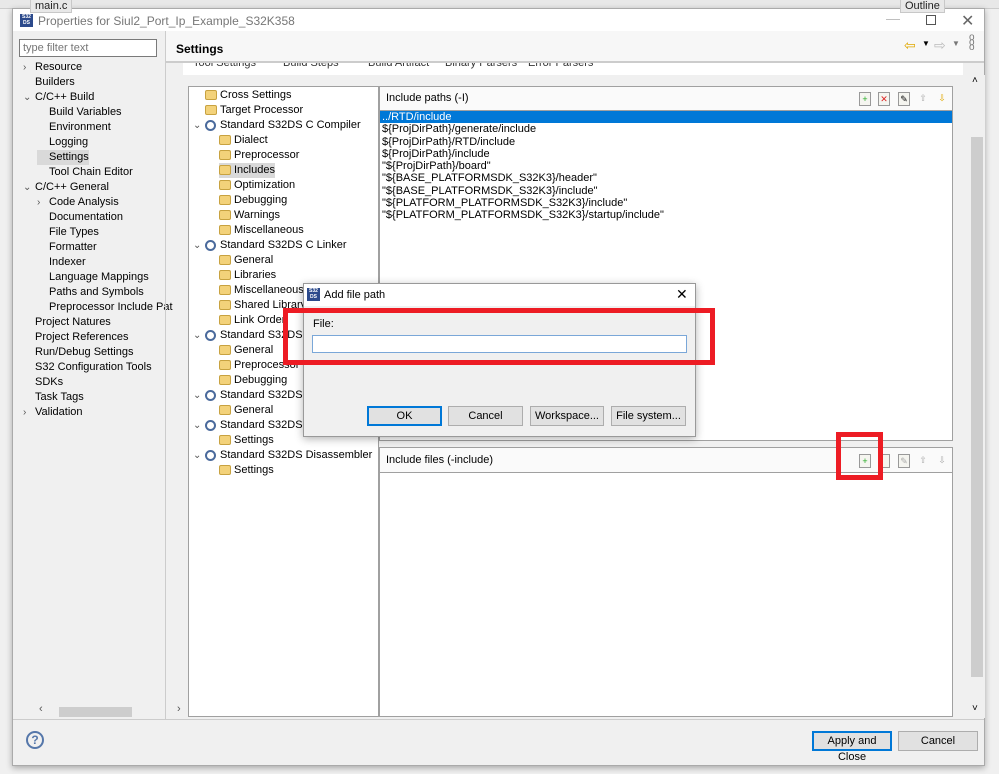 The height and width of the screenshot is (774, 999). Describe the element at coordinates (58, 97) in the screenshot. I see `tree-item: ⌄ C/C++ Build` at that location.